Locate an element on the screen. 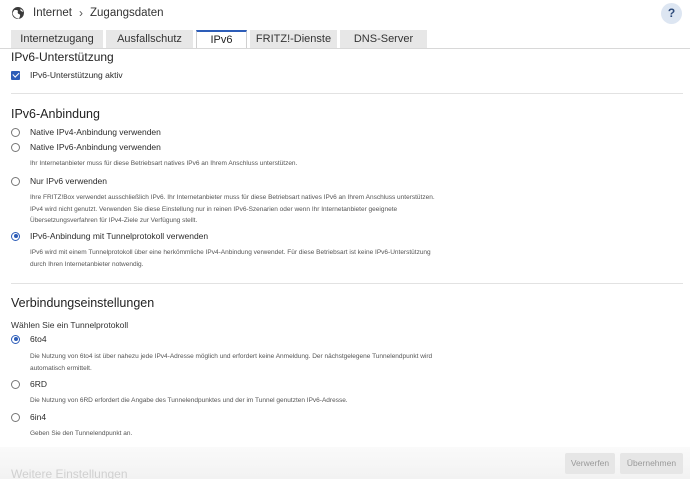  section-title-further: Weitere Einstellungen is located at coordinates (69, 473).